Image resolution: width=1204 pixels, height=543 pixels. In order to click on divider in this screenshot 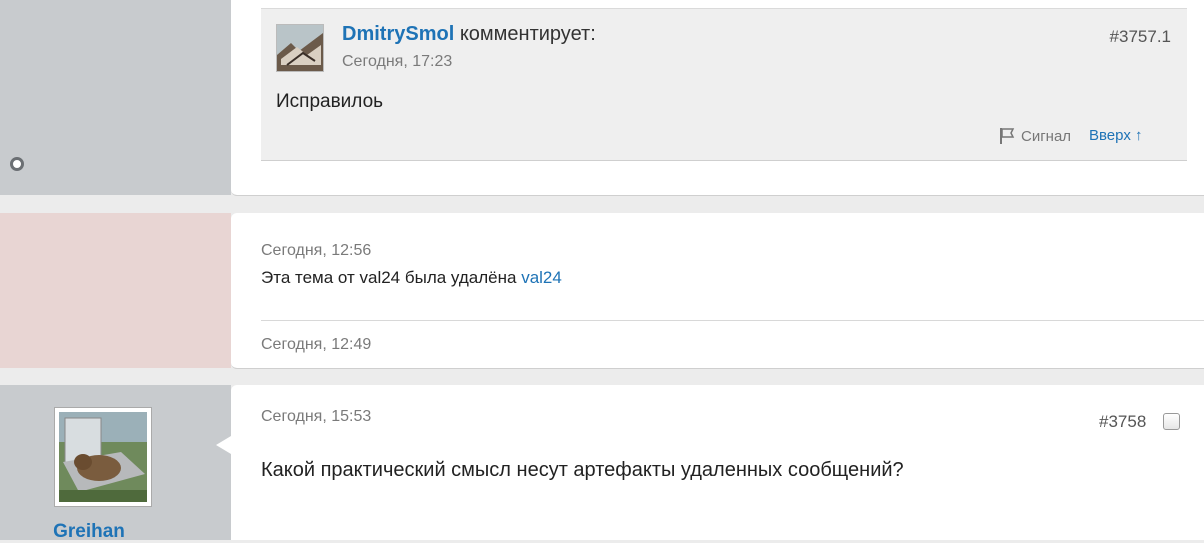, I will do `click(732, 320)`.